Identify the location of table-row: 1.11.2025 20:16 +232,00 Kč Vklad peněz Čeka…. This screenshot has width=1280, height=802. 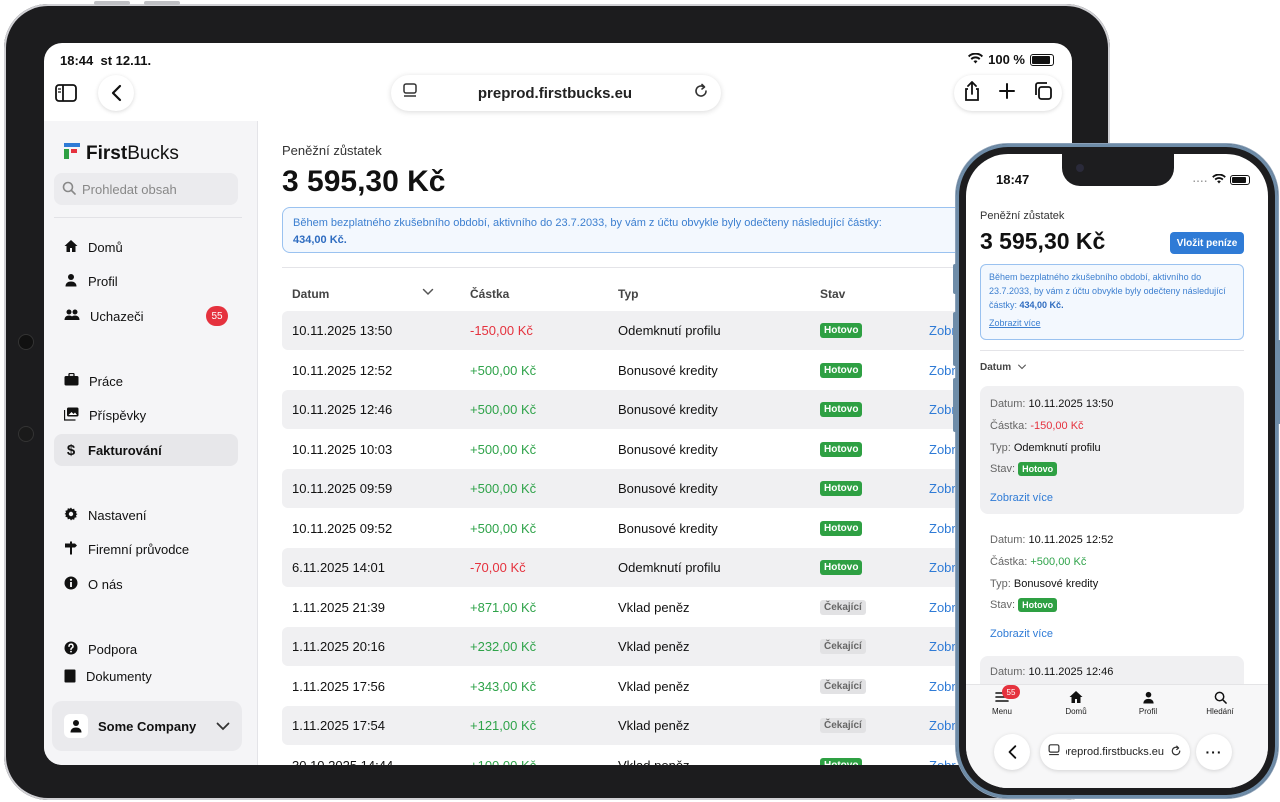
(677, 646).